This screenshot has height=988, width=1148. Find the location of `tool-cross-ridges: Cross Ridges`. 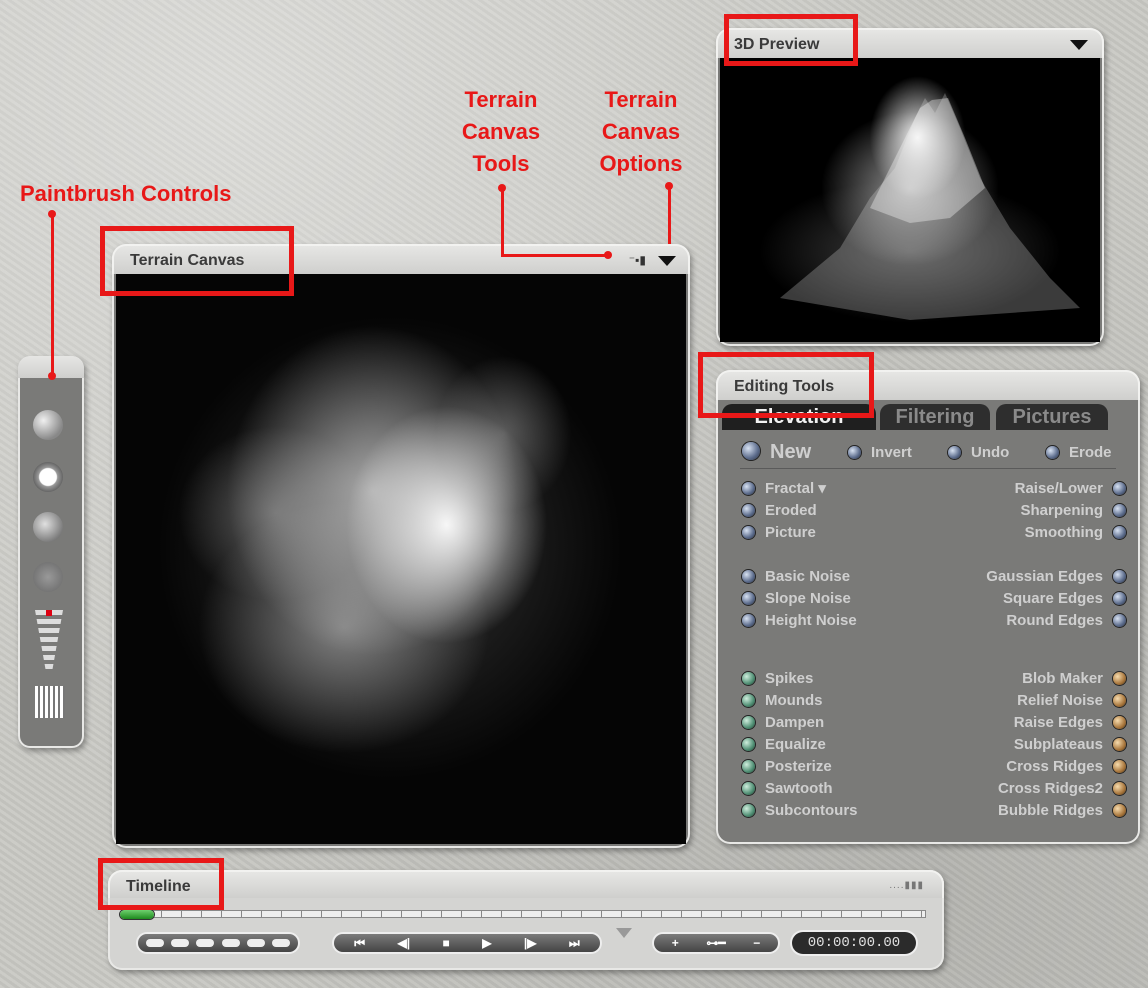

tool-cross-ridges: Cross Ridges is located at coordinates (1066, 767).